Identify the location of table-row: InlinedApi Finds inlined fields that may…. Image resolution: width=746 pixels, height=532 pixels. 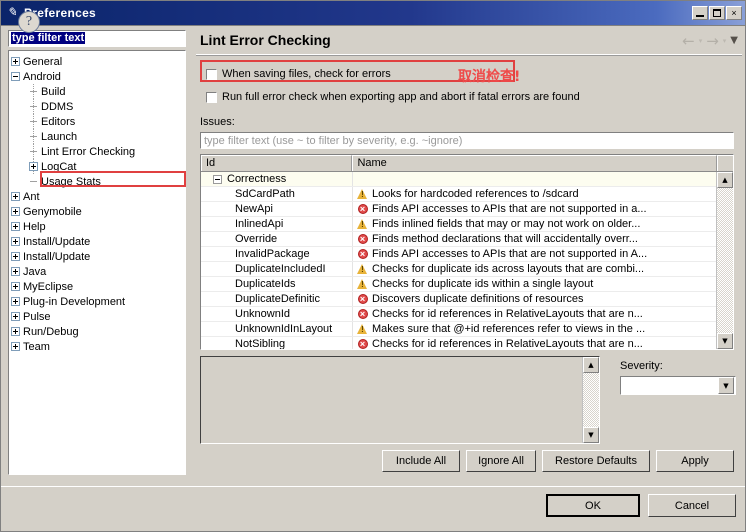
(458, 224).